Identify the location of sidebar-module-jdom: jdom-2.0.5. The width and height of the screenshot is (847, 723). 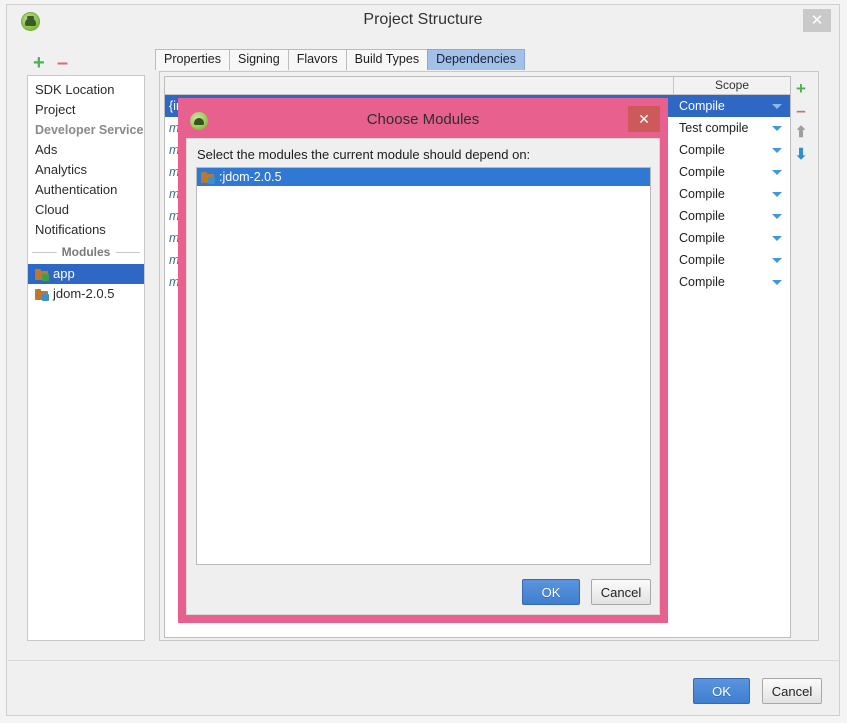
(86, 294).